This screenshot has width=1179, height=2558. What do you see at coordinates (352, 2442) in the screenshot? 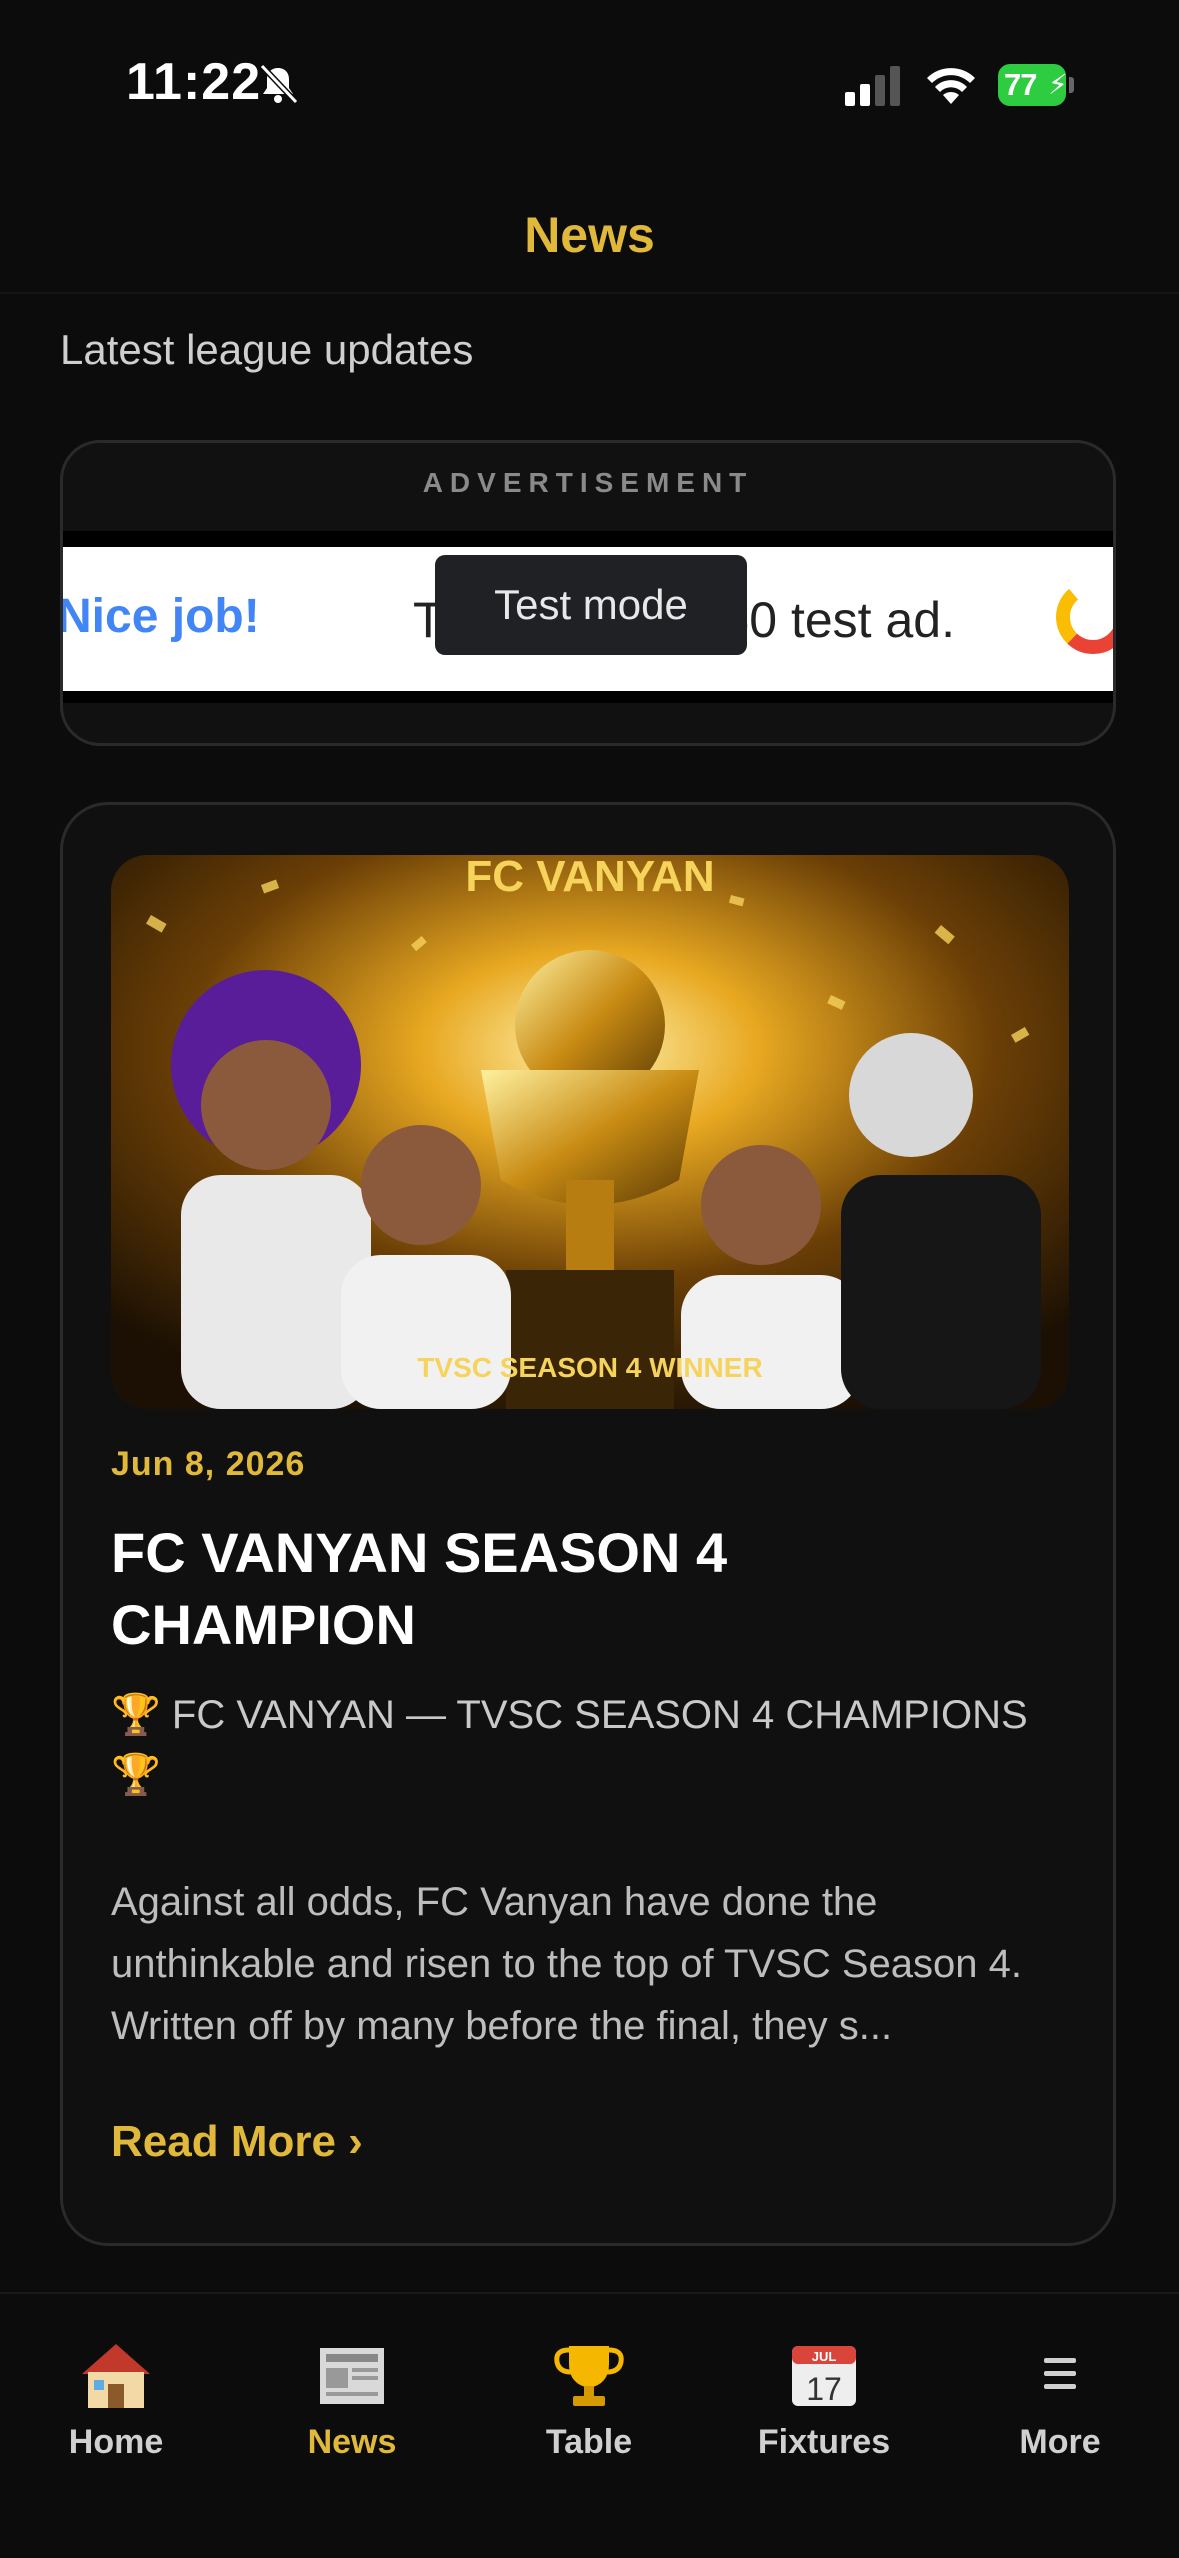
I see `tab-news-label: News` at bounding box center [352, 2442].